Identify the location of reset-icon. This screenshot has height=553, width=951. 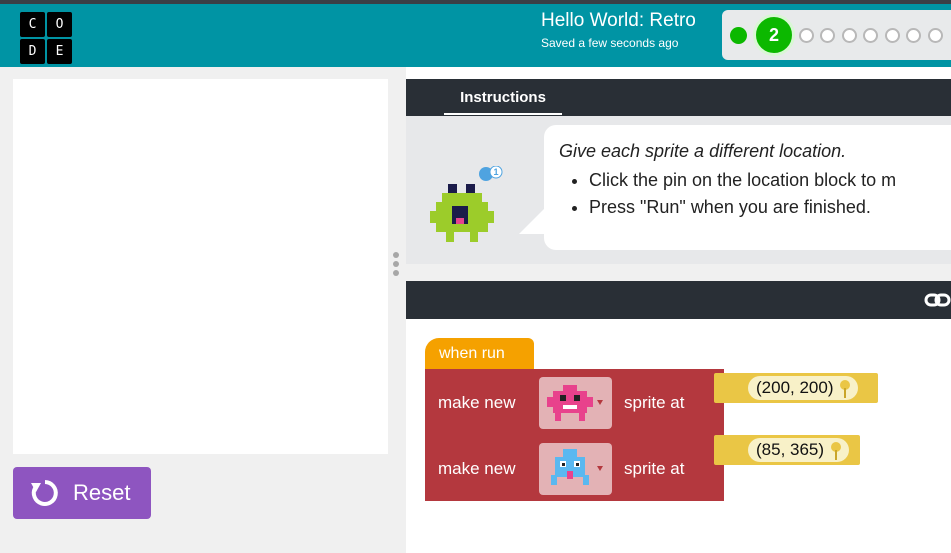
(44, 493).